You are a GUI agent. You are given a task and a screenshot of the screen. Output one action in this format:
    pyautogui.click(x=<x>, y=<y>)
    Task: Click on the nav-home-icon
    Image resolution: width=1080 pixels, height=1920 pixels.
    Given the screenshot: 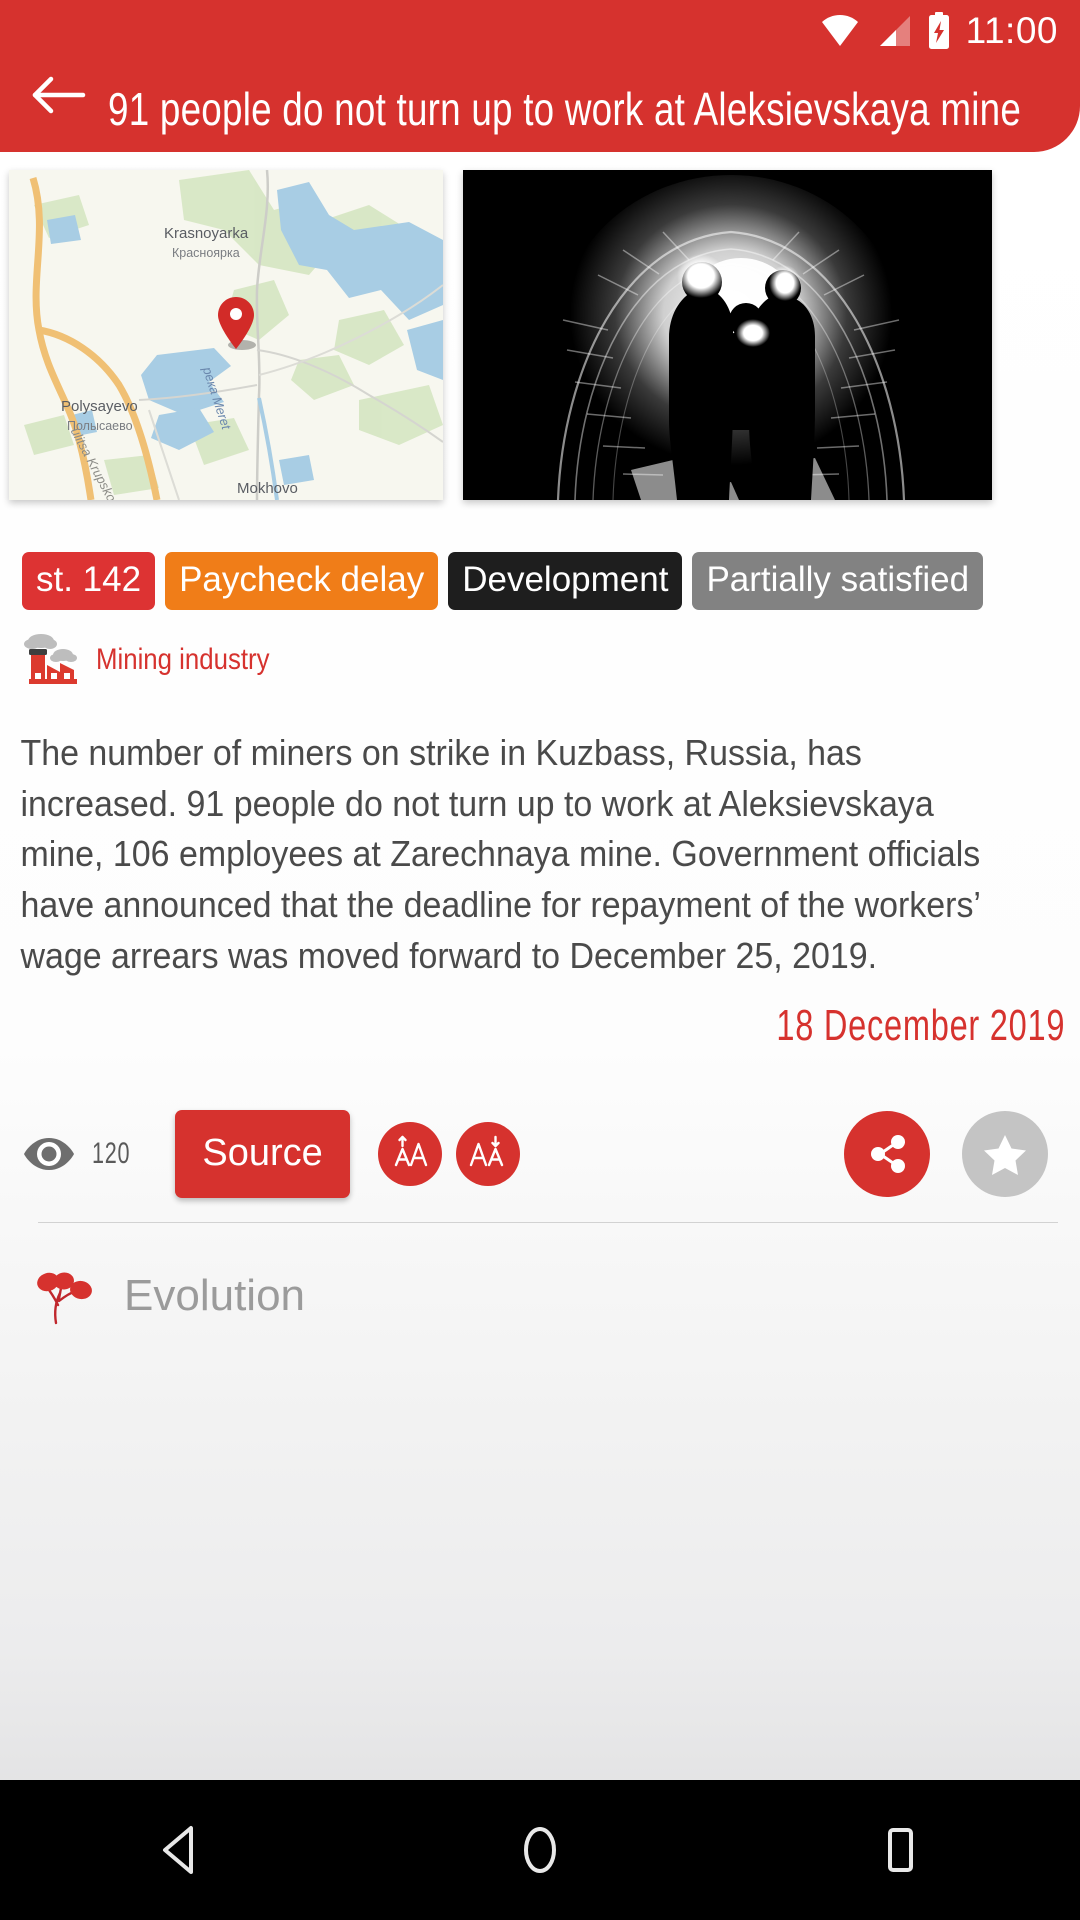 What is the action you would take?
    pyautogui.click(x=540, y=1850)
    